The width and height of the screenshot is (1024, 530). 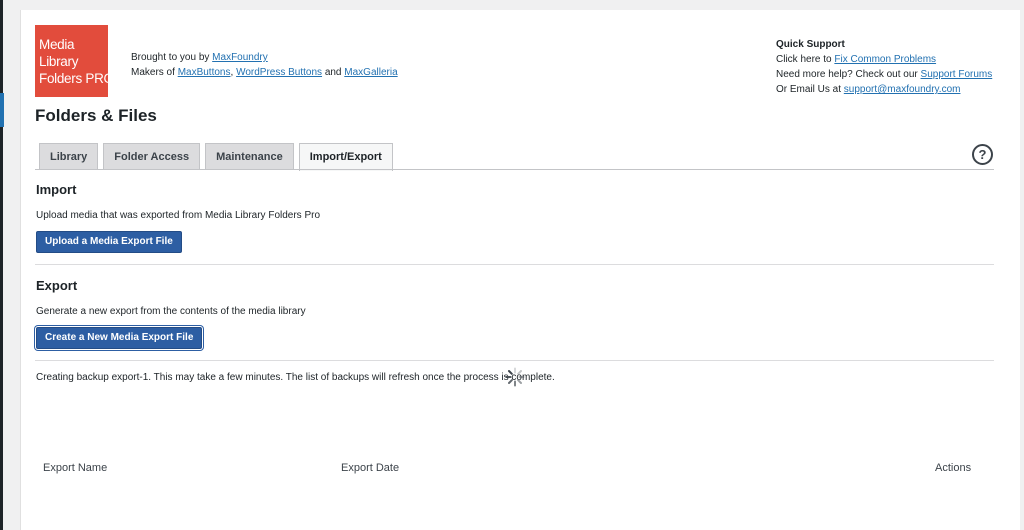 What do you see at coordinates (2, 110) in the screenshot?
I see `admin-menu-active-marker` at bounding box center [2, 110].